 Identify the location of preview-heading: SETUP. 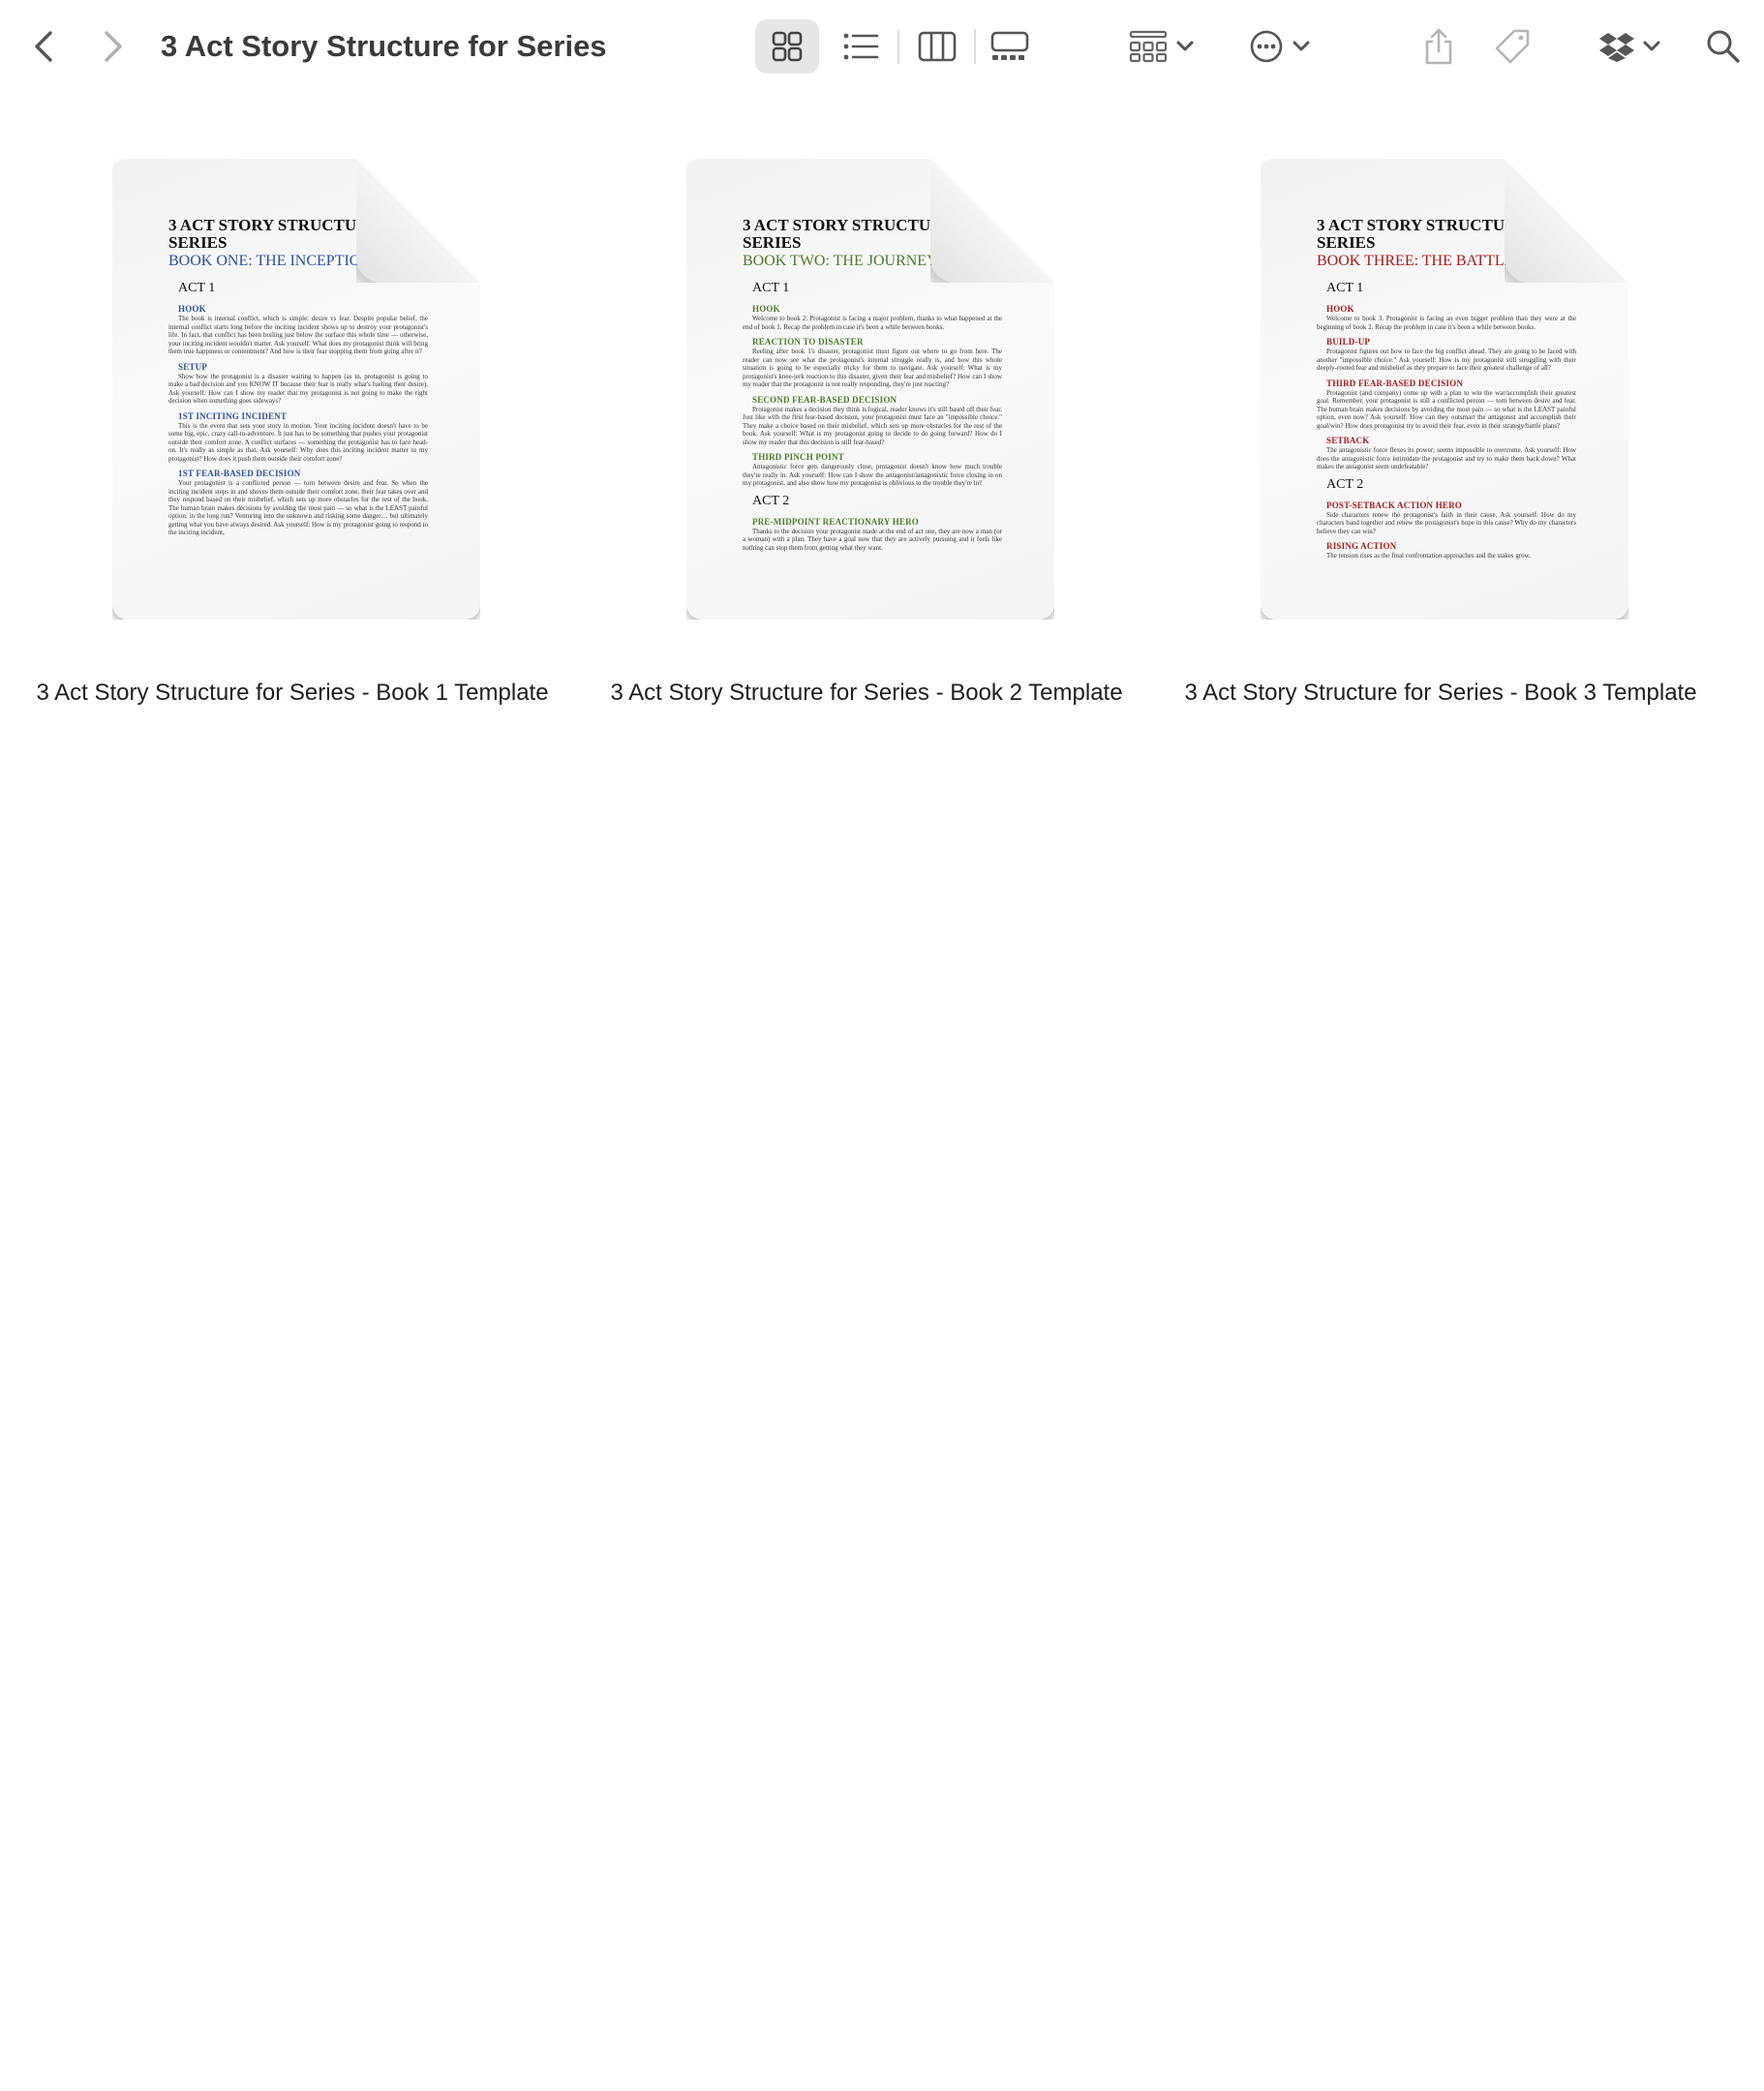
(193, 366).